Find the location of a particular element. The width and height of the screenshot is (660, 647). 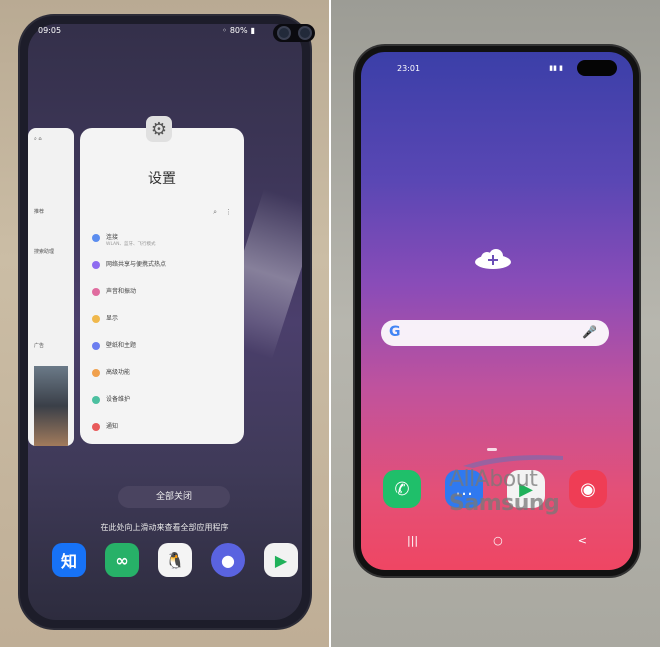

watermark-line1: AllAbout is located at coordinates (493, 479).